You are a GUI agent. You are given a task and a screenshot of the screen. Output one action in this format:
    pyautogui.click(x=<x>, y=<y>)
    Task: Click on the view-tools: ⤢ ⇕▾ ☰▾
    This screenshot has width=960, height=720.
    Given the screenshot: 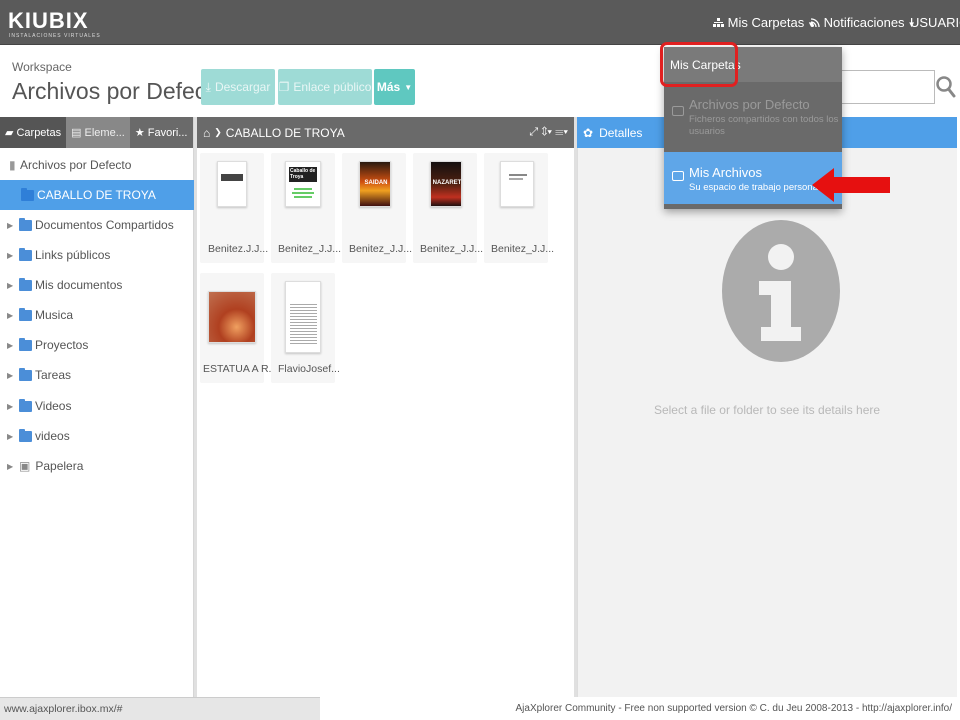 What is the action you would take?
    pyautogui.click(x=548, y=132)
    